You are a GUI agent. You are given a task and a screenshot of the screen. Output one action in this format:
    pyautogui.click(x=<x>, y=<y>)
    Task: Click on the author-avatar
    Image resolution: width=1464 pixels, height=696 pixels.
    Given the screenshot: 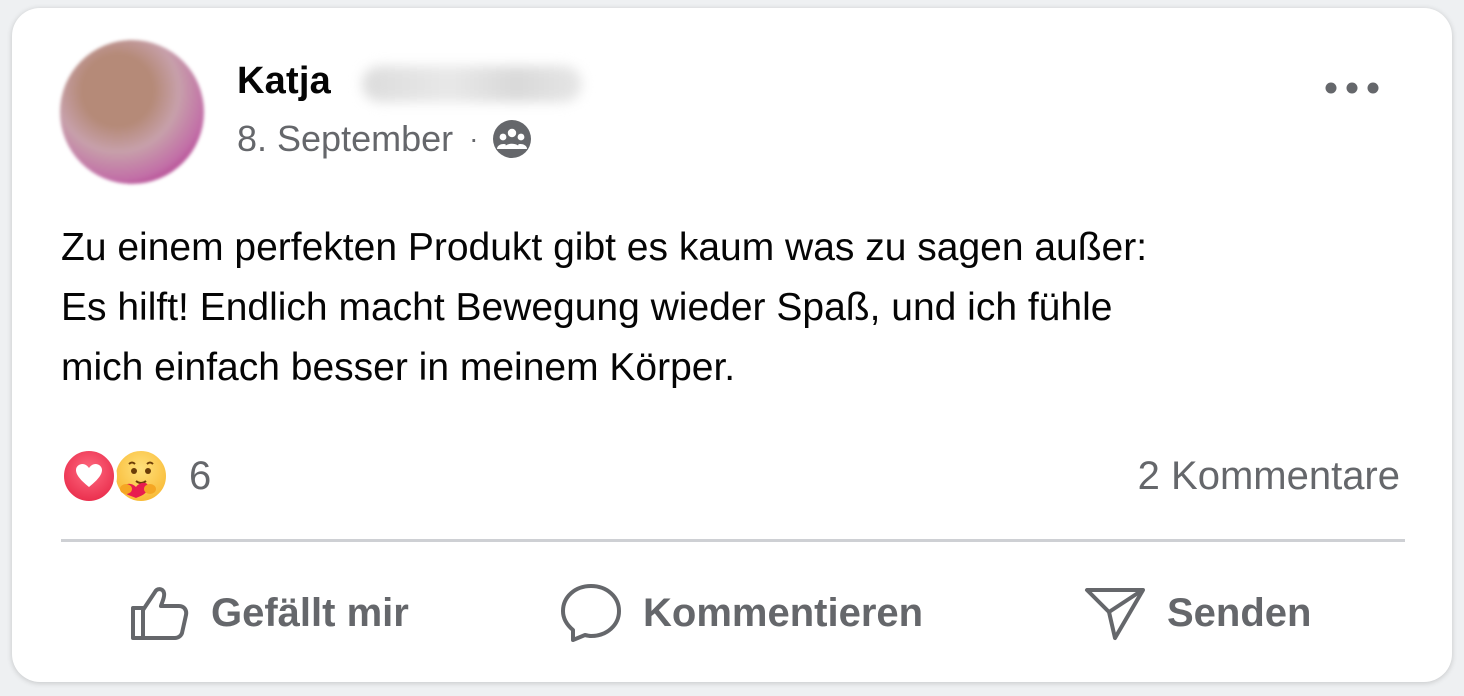 What is the action you would take?
    pyautogui.click(x=132, y=112)
    